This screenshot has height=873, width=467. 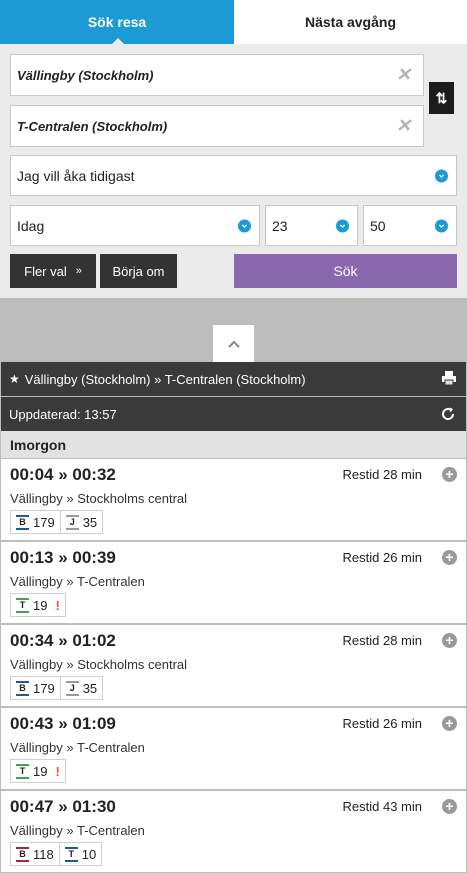 What do you see at coordinates (45, 271) in the screenshot?
I see `more-options-label: Fler val` at bounding box center [45, 271].